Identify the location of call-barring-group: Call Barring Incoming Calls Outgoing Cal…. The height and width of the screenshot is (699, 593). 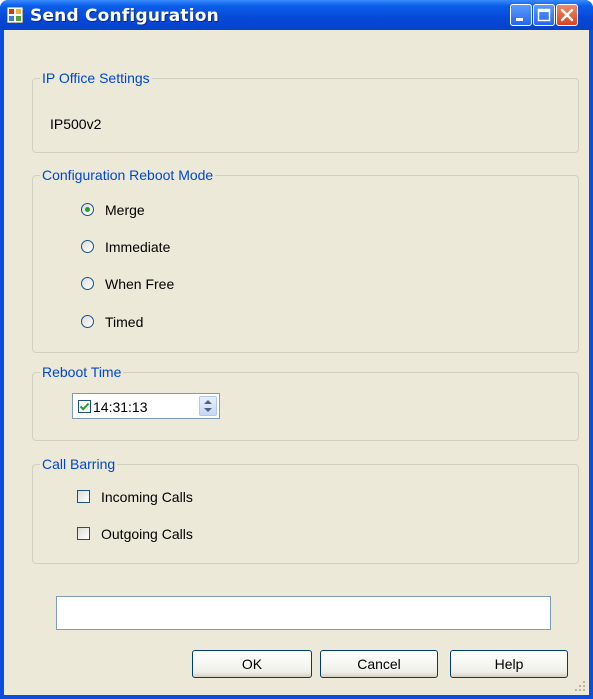
(305, 510).